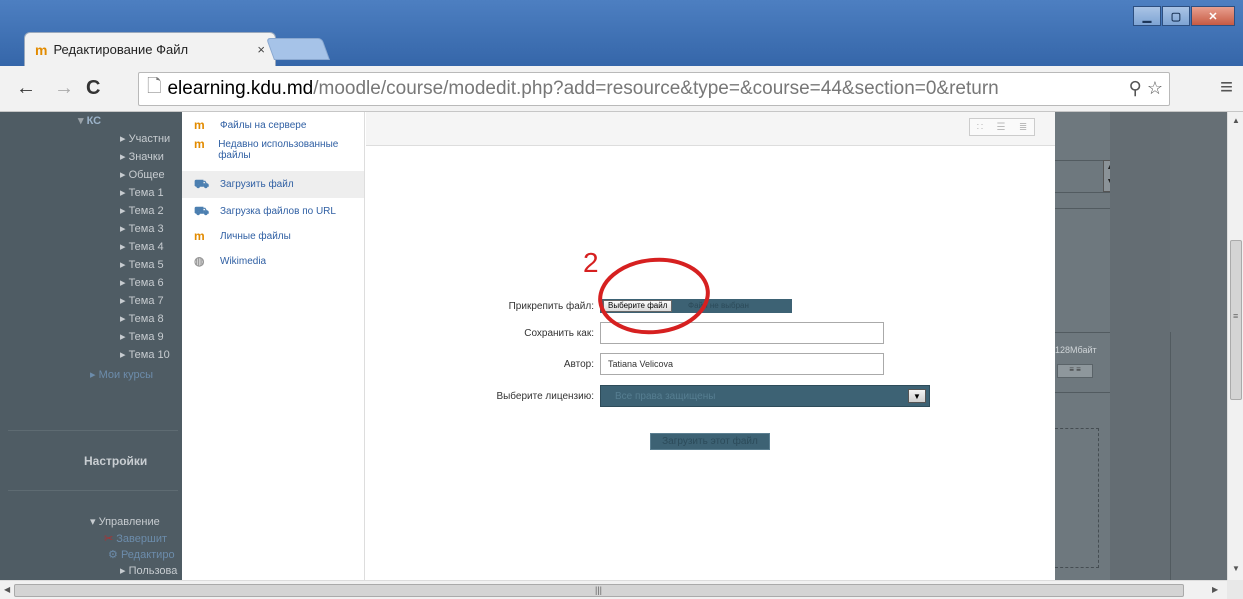 This screenshot has height=599, width=1243. What do you see at coordinates (141, 554) in the screenshot?
I see `settings-item: ⚙ Редактиро` at bounding box center [141, 554].